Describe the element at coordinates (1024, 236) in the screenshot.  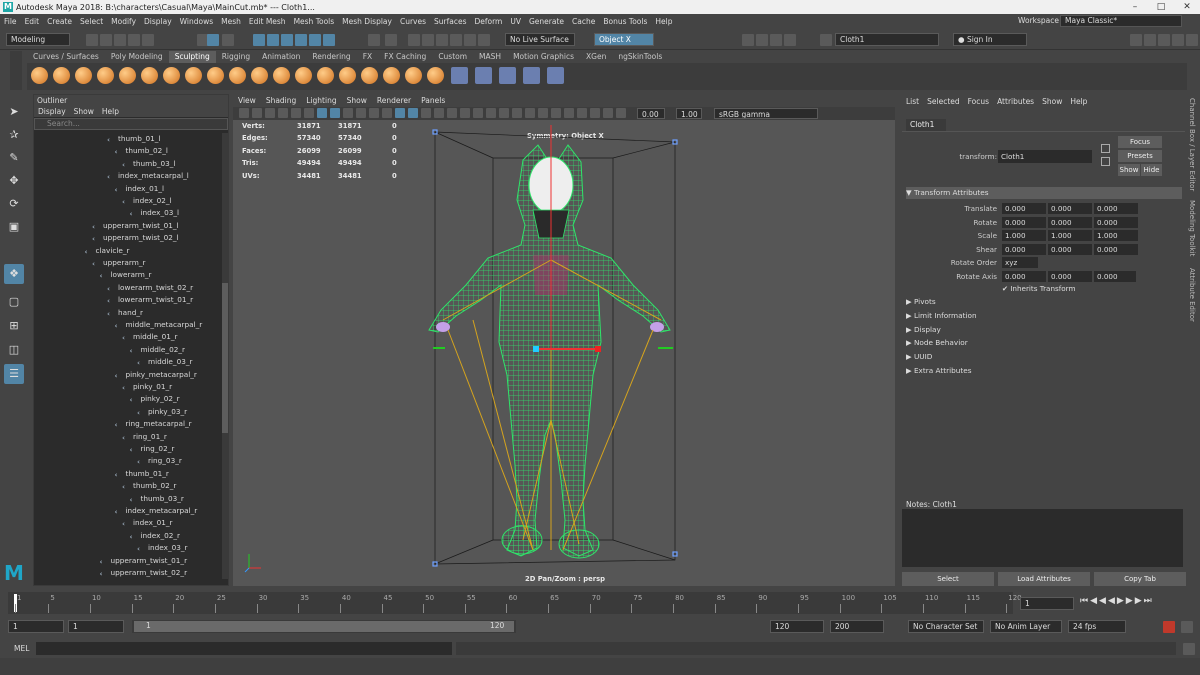
I see `attr-scale-x: 1.000` at that location.